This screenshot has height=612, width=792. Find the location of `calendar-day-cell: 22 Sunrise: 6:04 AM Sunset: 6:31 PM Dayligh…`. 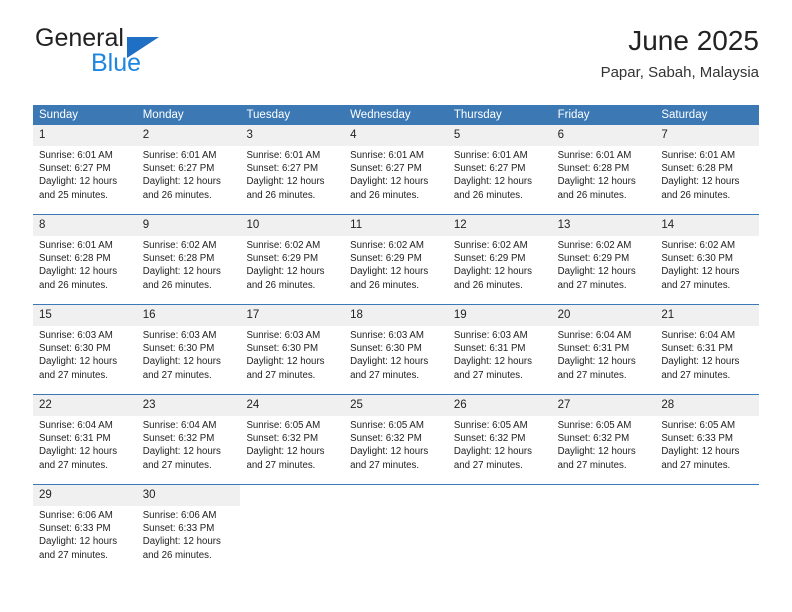

calendar-day-cell: 22 Sunrise: 6:04 AM Sunset: 6:31 PM Dayligh… is located at coordinates (85, 439).